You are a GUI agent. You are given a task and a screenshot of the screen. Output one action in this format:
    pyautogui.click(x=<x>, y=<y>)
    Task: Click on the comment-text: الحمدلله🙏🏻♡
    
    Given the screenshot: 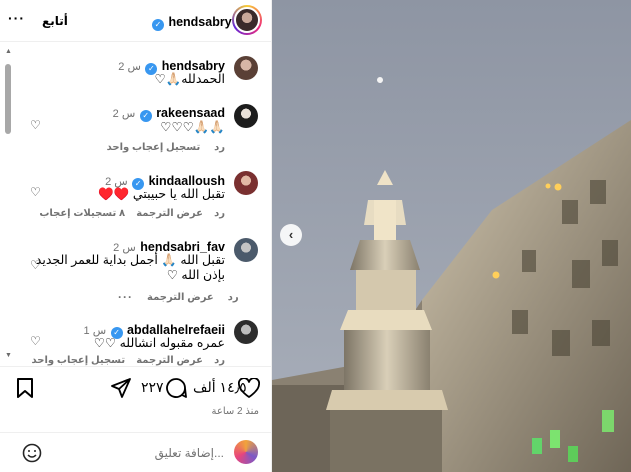 What is the action you would take?
    pyautogui.click(x=189, y=79)
    